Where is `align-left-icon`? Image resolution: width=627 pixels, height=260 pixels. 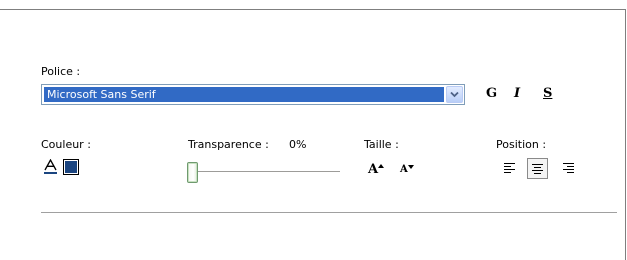
align-left-icon is located at coordinates (509, 168).